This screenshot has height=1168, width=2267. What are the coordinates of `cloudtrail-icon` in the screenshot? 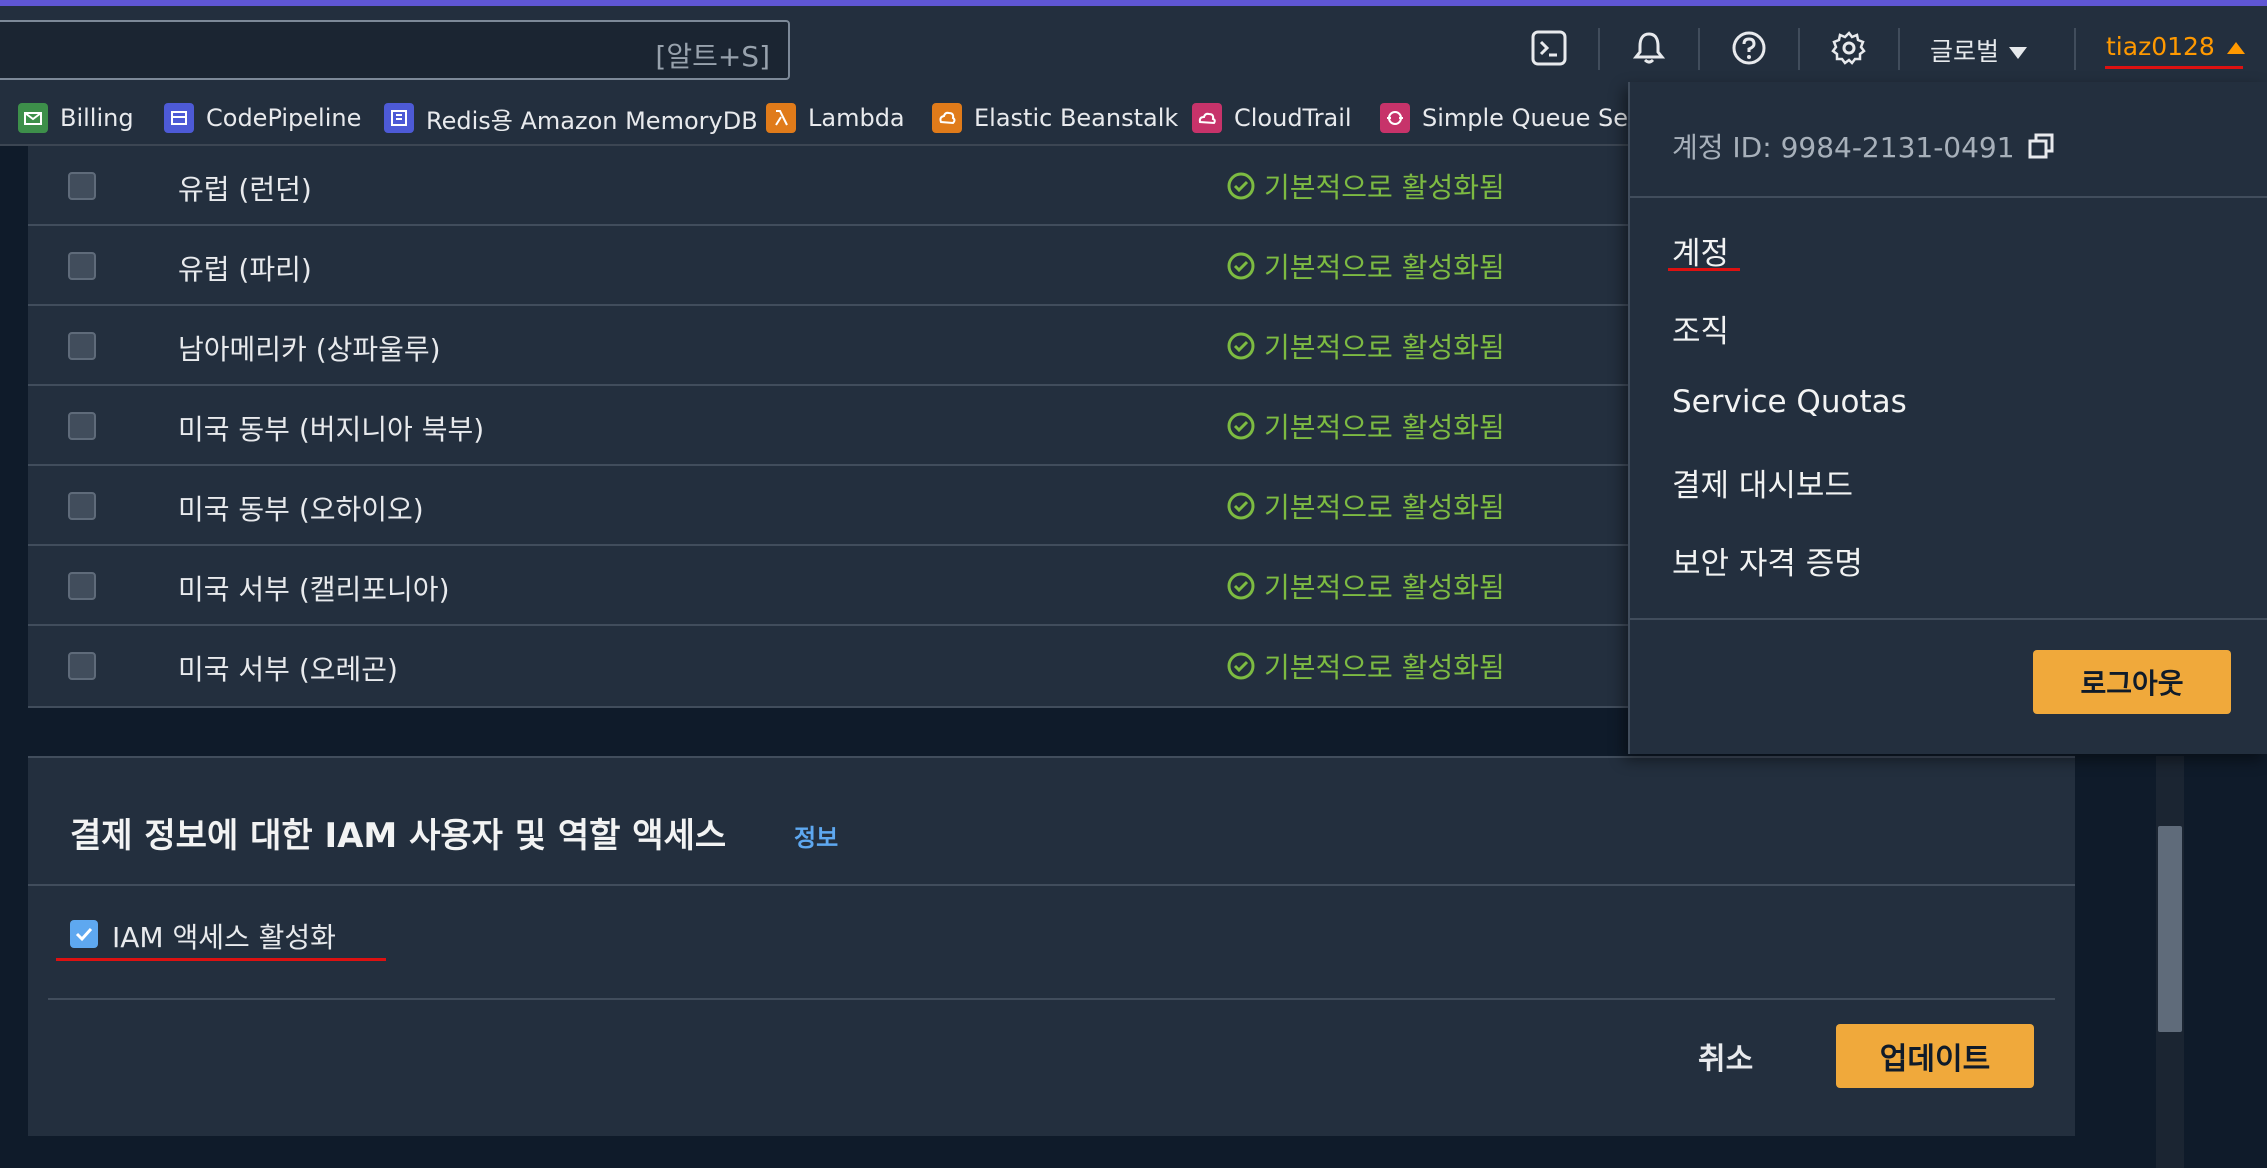 It's located at (1207, 118).